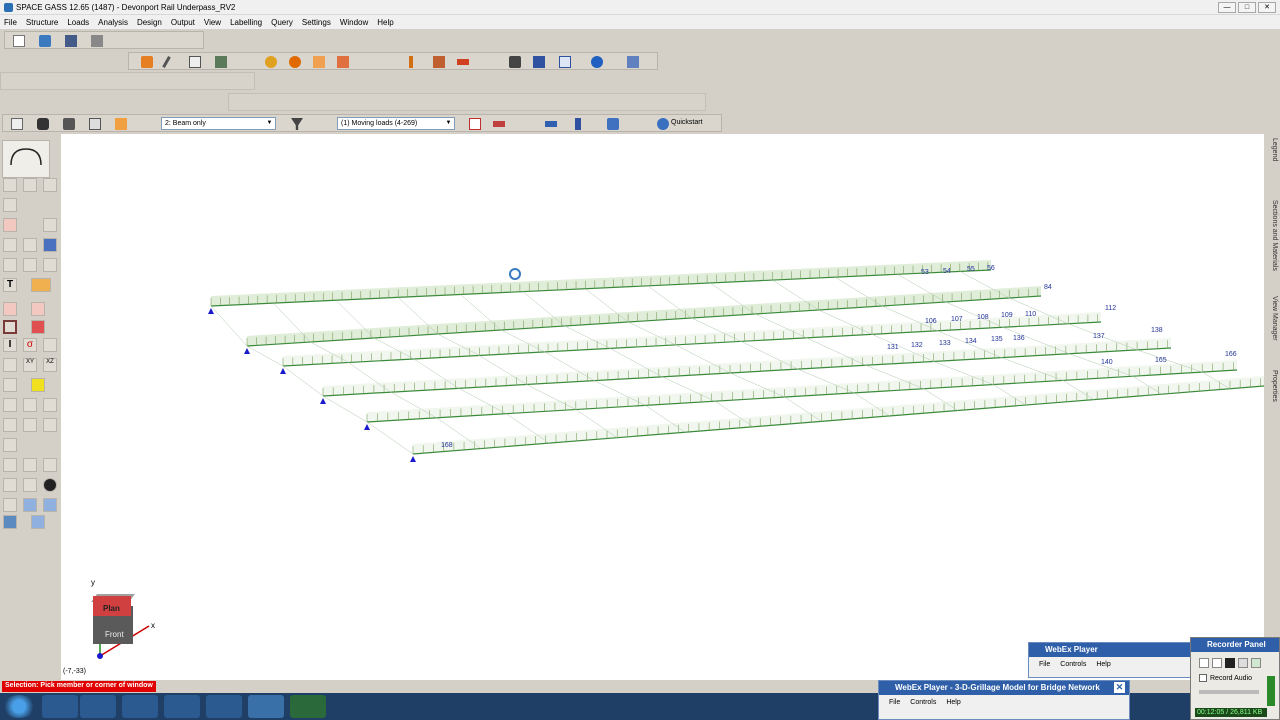 The image size is (1280, 720). Describe the element at coordinates (10, 522) in the screenshot. I see `tool-brush-icon` at that location.